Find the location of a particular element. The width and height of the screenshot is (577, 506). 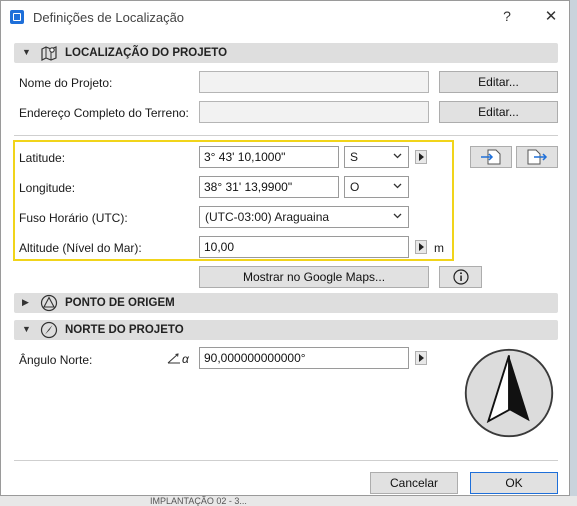

timezone-select: (UTC-03:00) Araguaina is located at coordinates (304, 217).